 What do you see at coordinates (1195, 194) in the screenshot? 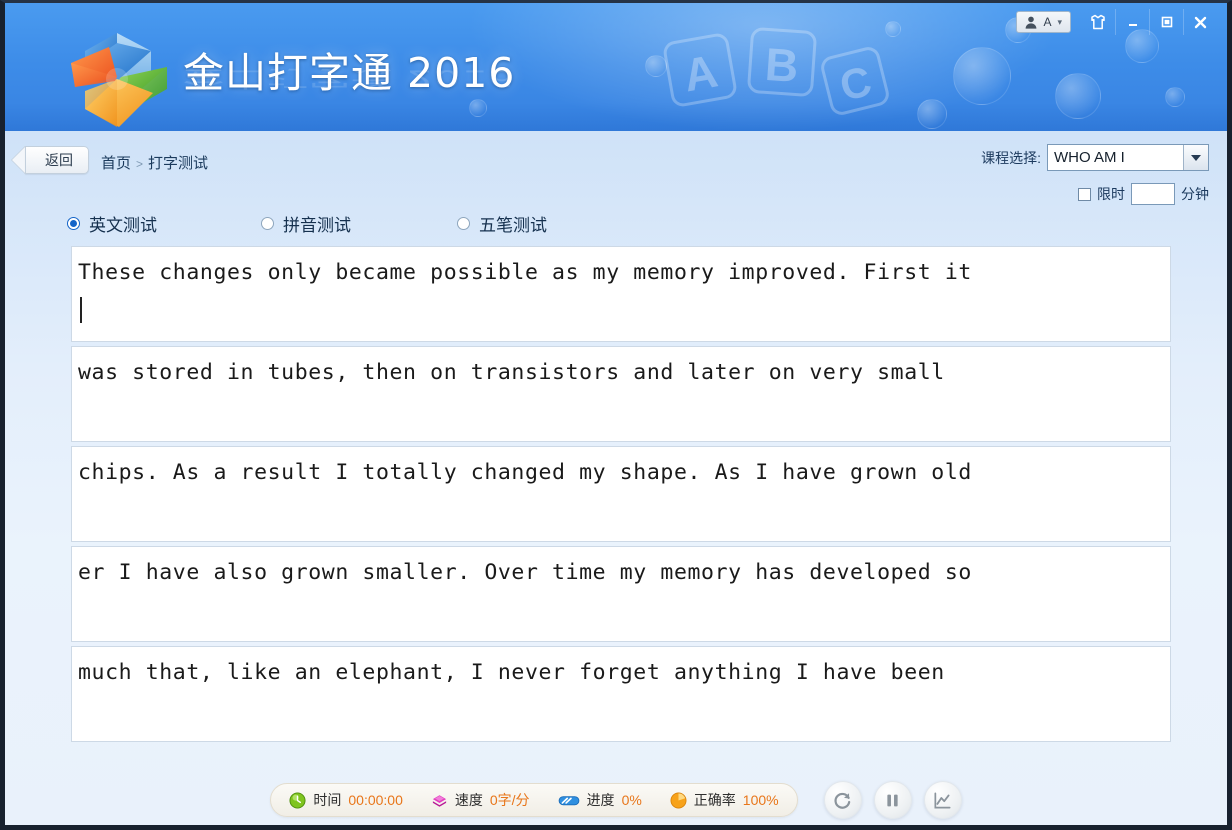
I see `time-limit-unit: 分钟` at bounding box center [1195, 194].